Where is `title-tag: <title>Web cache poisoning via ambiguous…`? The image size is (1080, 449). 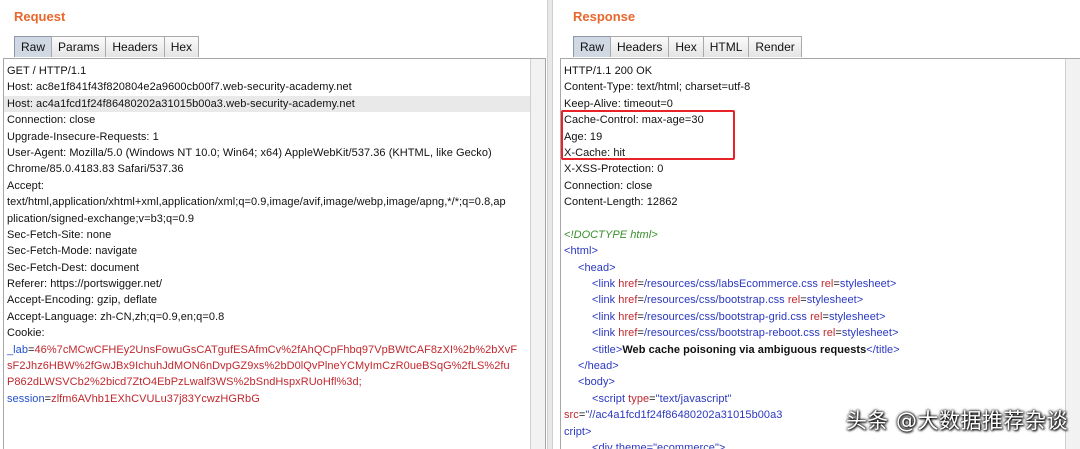
title-tag: <title>Web cache poisoning via ambiguous… is located at coordinates (746, 349).